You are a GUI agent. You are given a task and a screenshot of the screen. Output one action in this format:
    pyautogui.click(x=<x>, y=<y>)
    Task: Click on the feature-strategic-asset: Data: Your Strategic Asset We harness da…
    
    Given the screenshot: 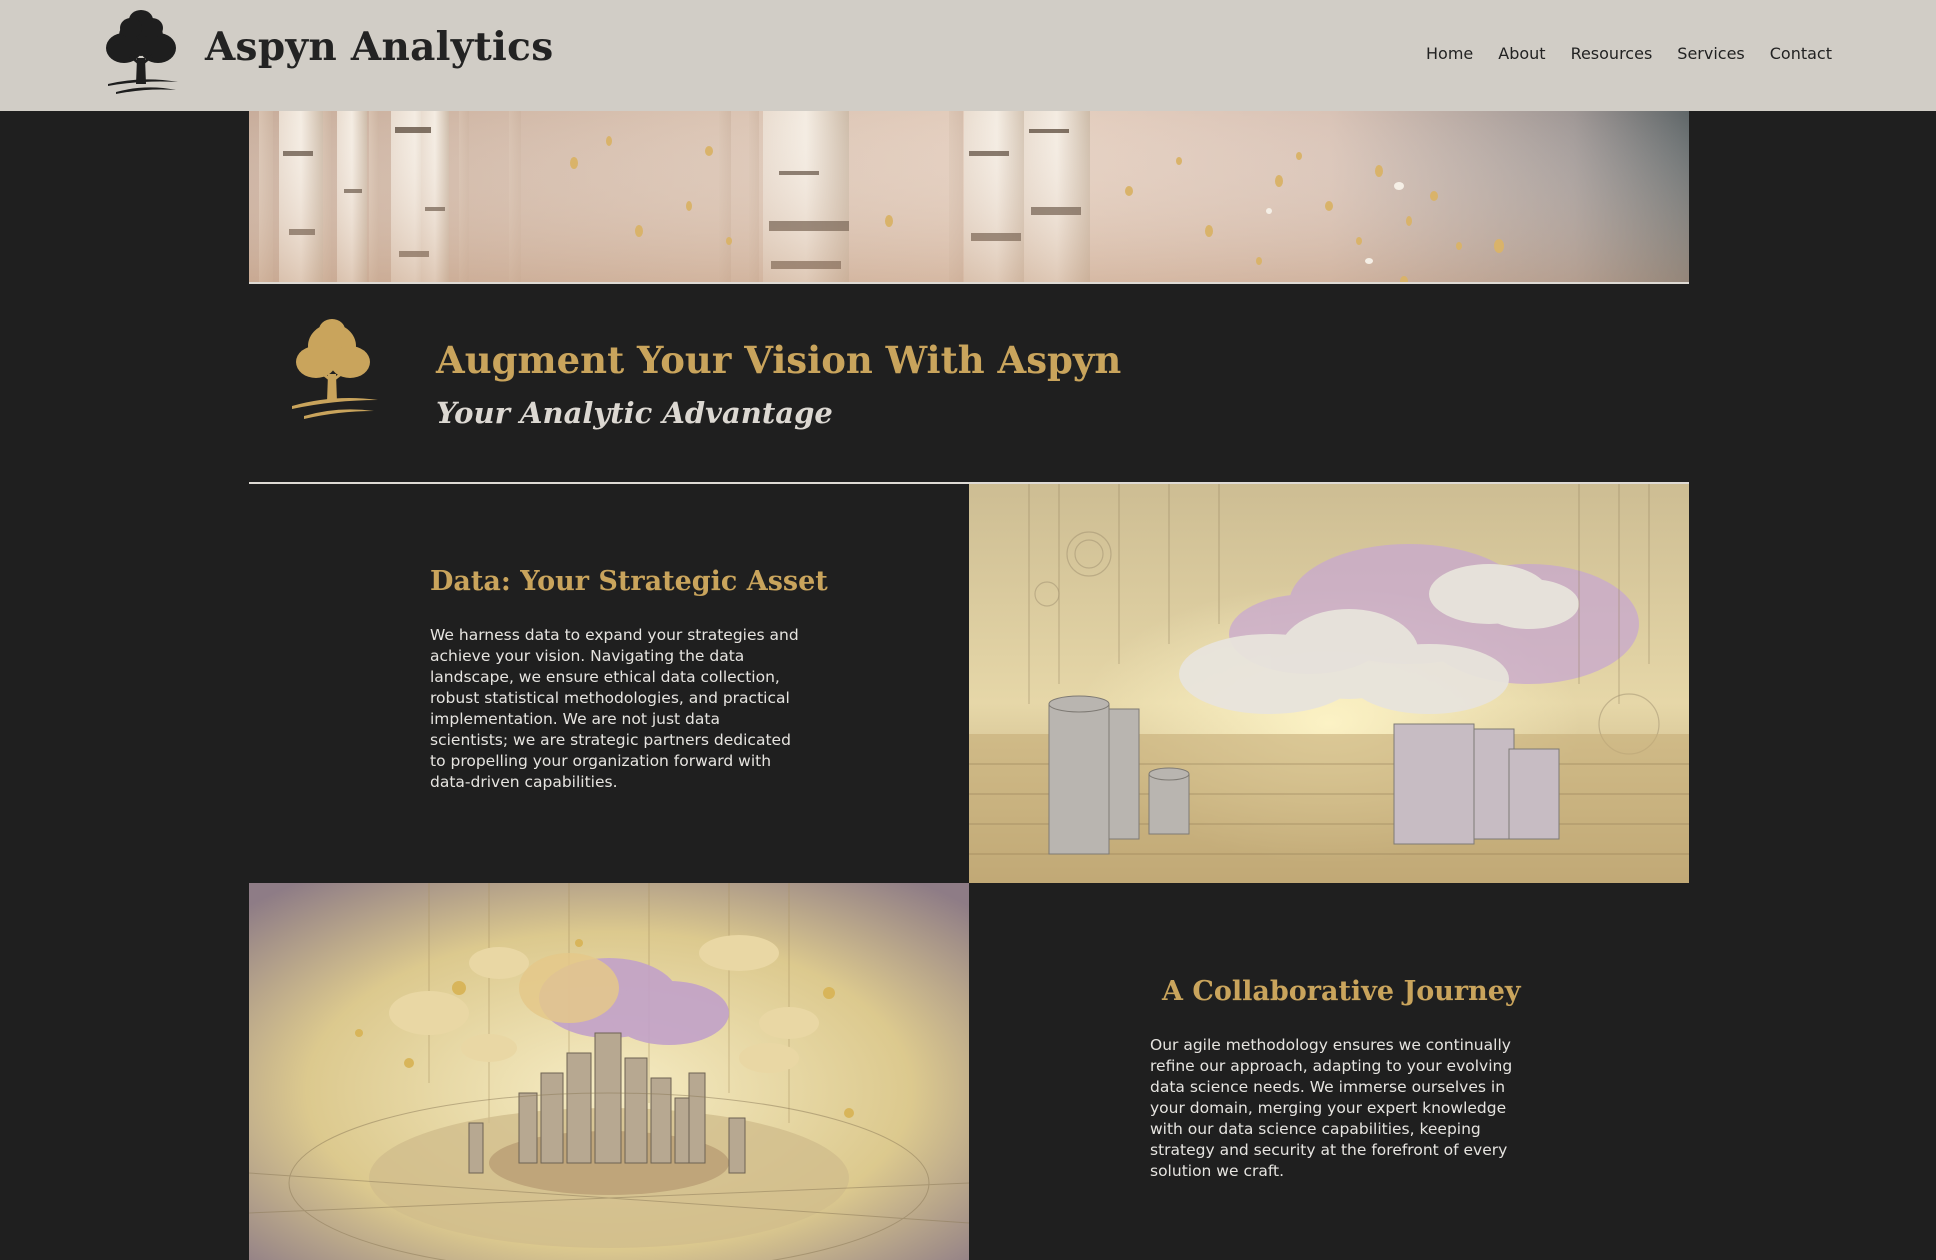 What is the action you would take?
    pyautogui.click(x=629, y=679)
    